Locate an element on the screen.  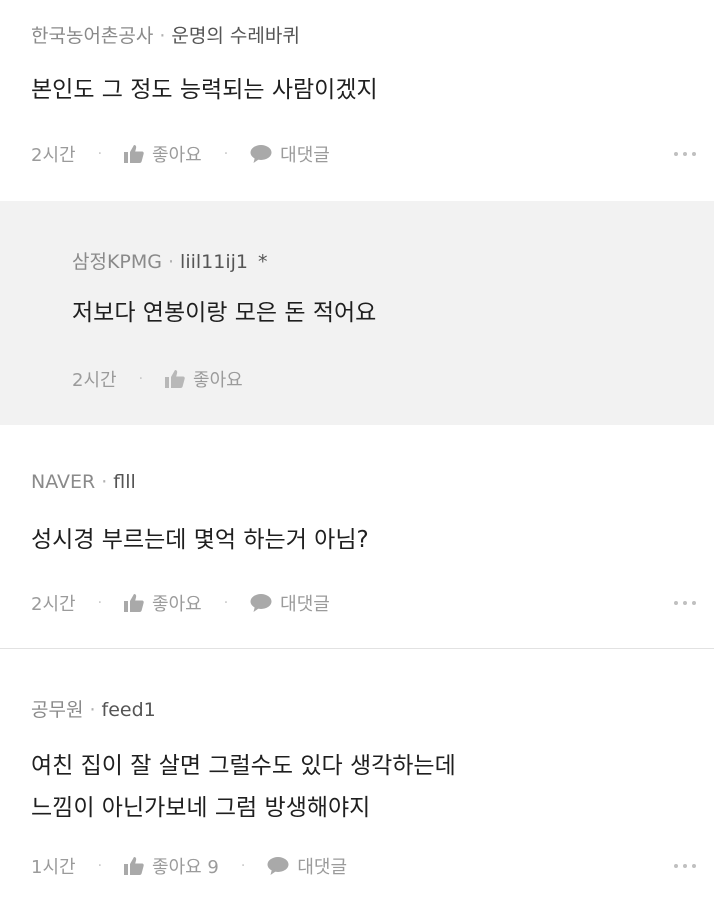
nickname: flll is located at coordinates (124, 482).